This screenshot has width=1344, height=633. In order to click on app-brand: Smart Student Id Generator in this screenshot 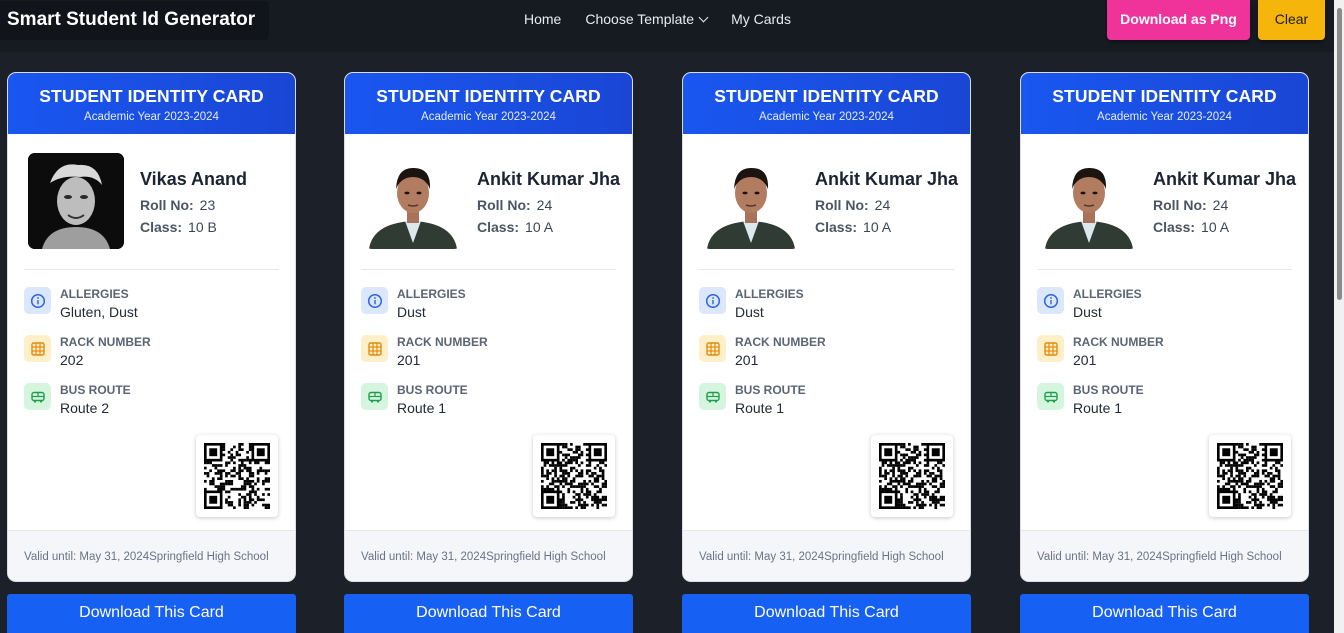, I will do `click(134, 20)`.